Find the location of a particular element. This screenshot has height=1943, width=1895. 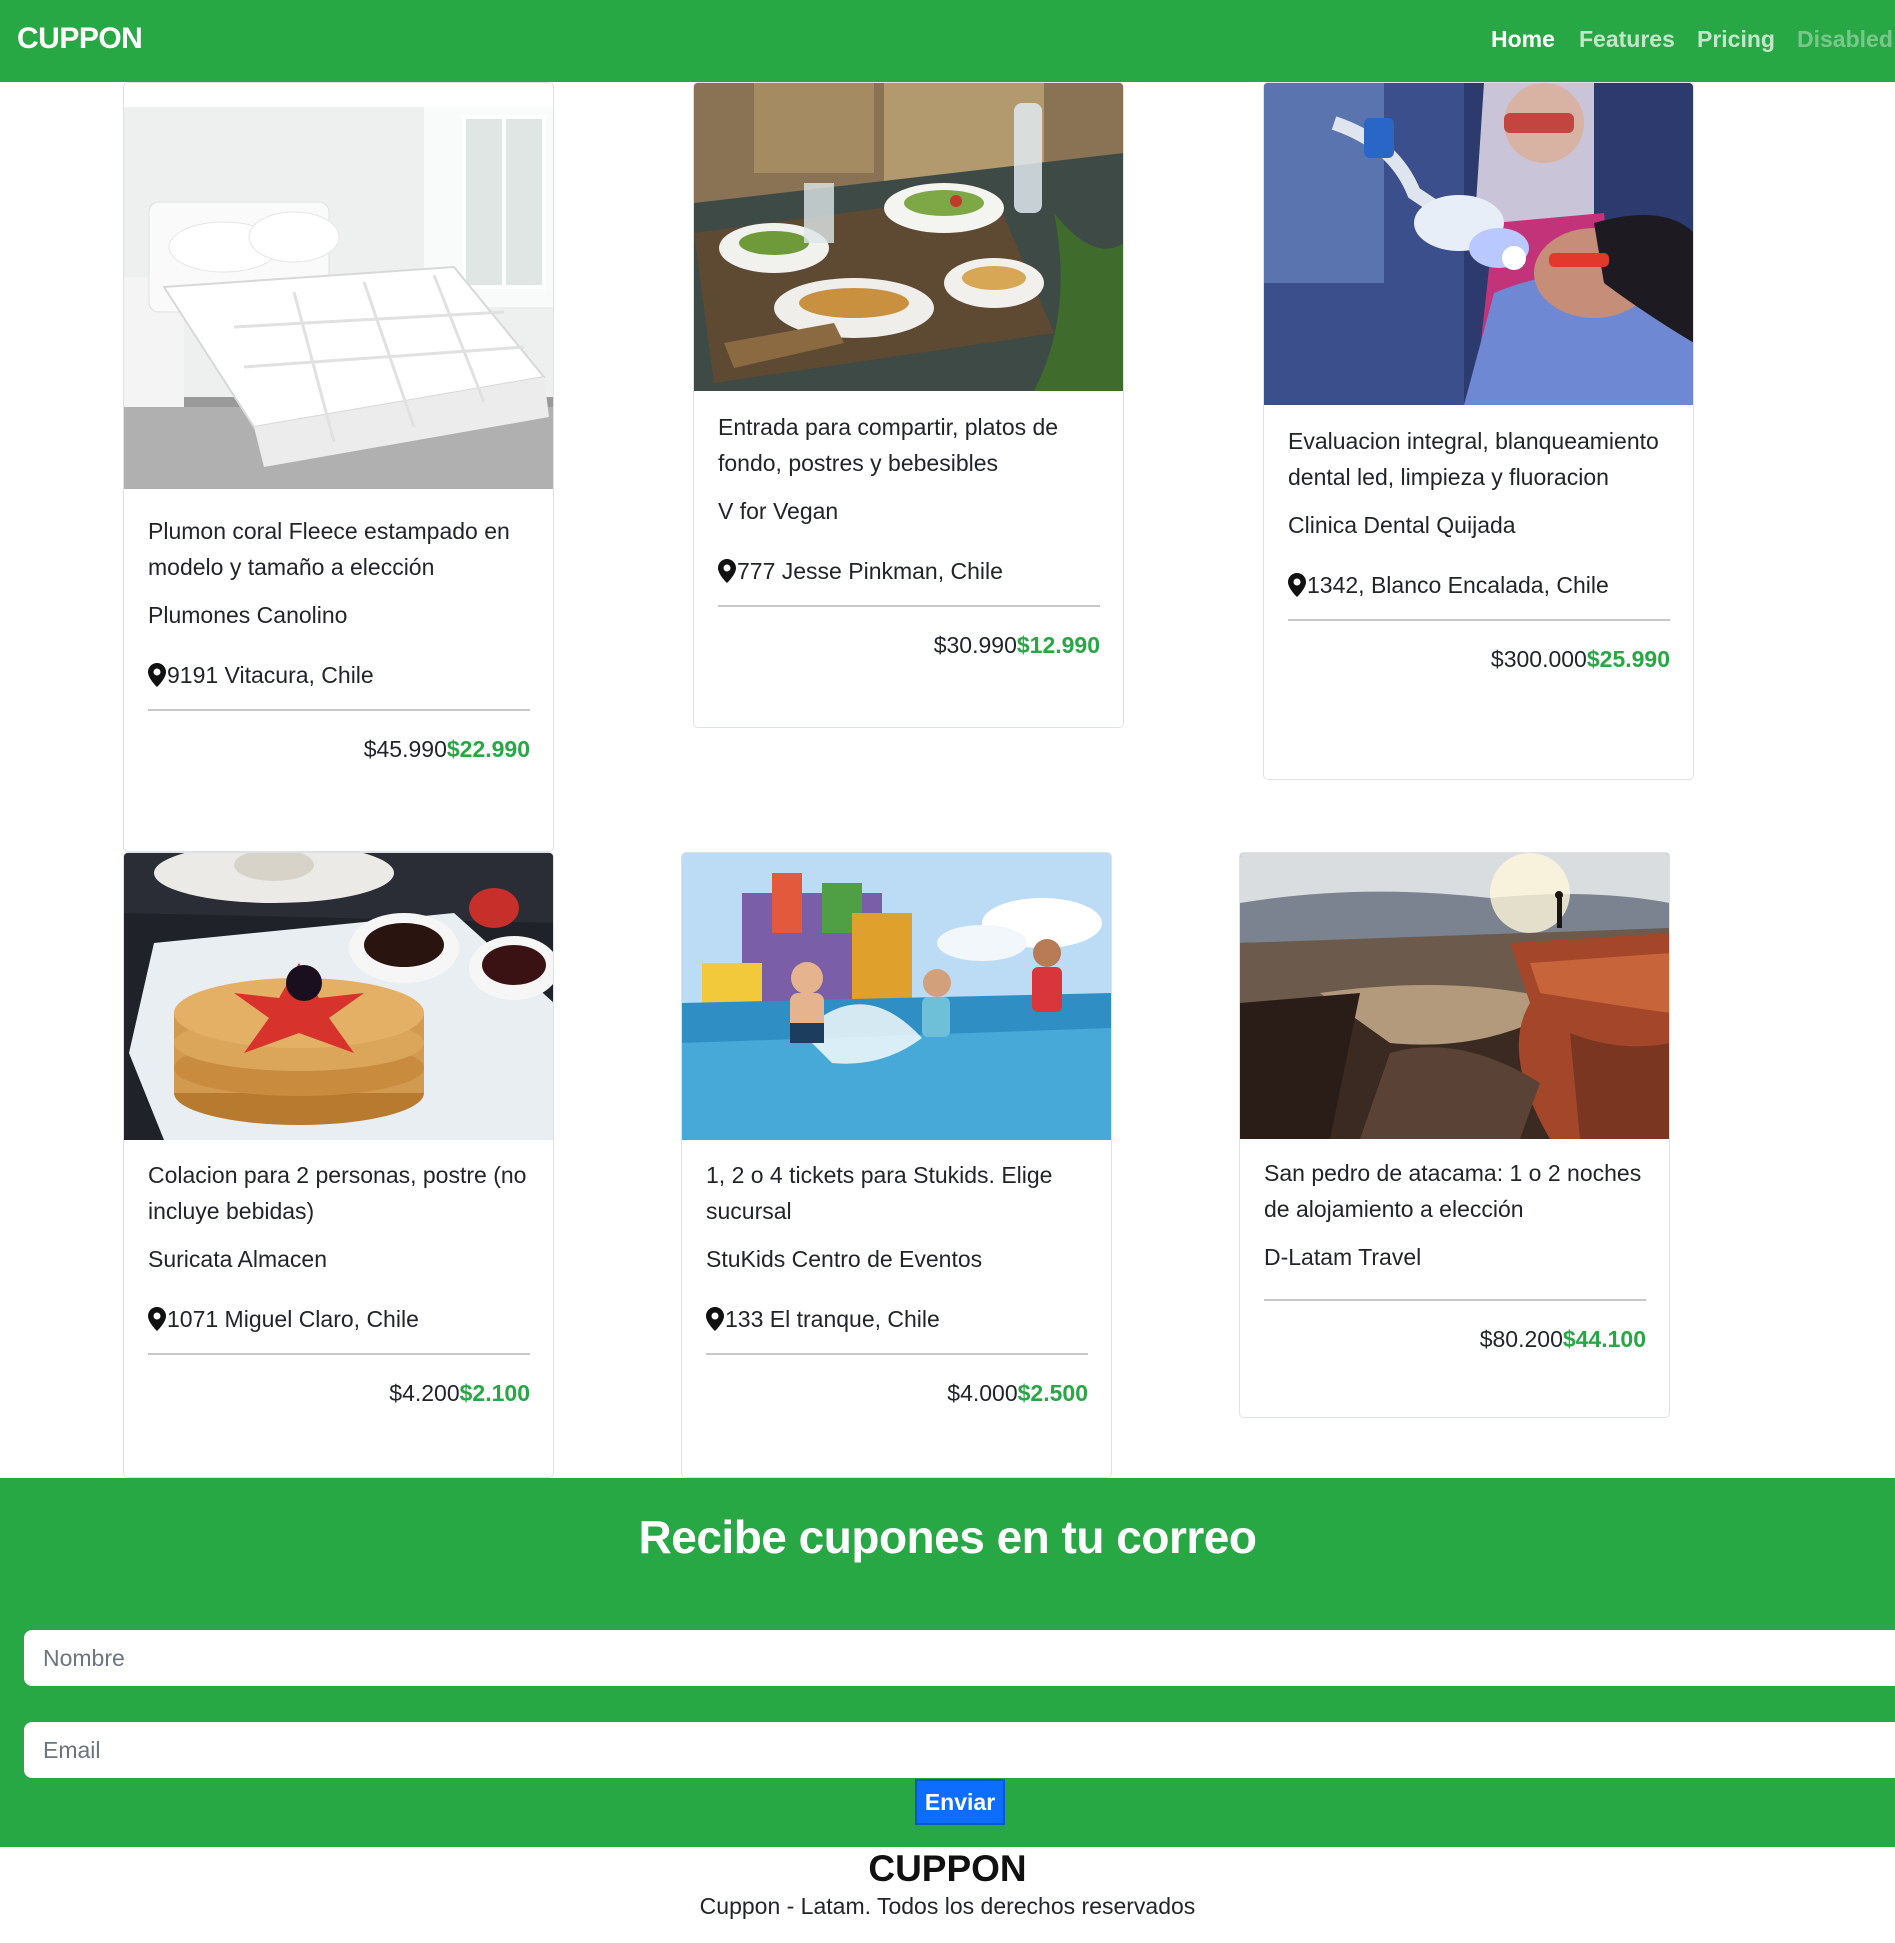

discount-price: $44.100 is located at coordinates (1604, 1339).